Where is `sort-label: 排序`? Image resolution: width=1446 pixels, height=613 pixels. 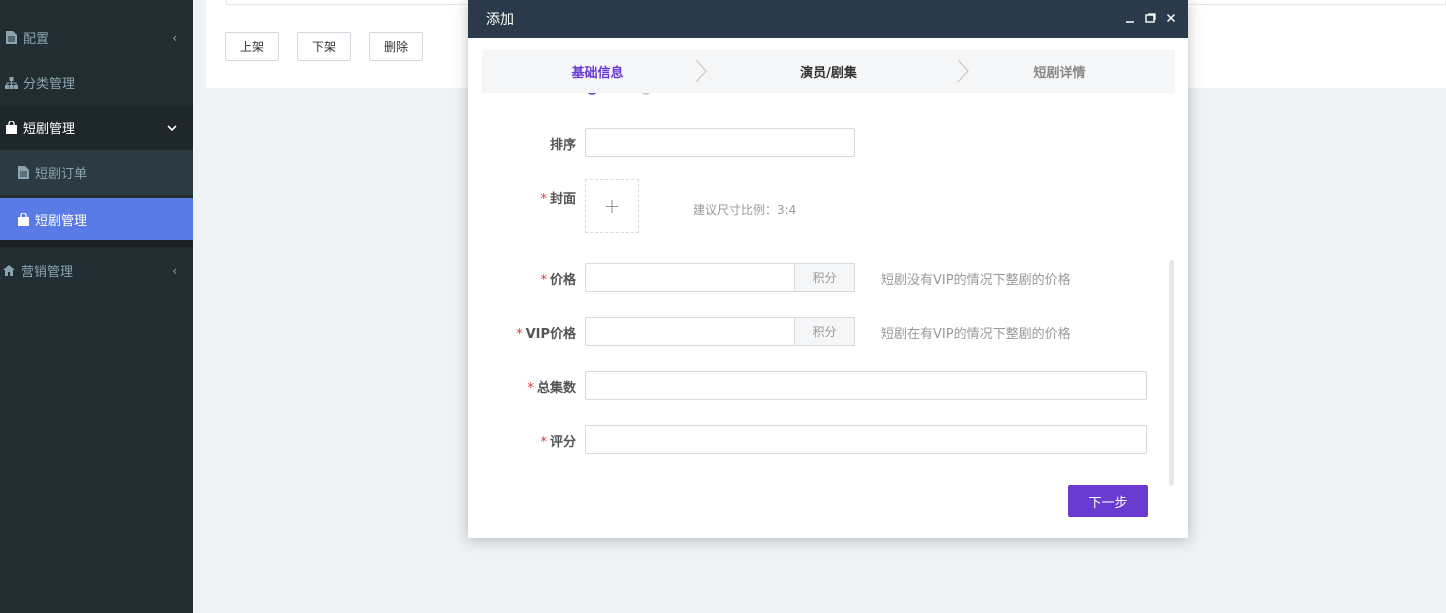 sort-label: 排序 is located at coordinates (522, 143).